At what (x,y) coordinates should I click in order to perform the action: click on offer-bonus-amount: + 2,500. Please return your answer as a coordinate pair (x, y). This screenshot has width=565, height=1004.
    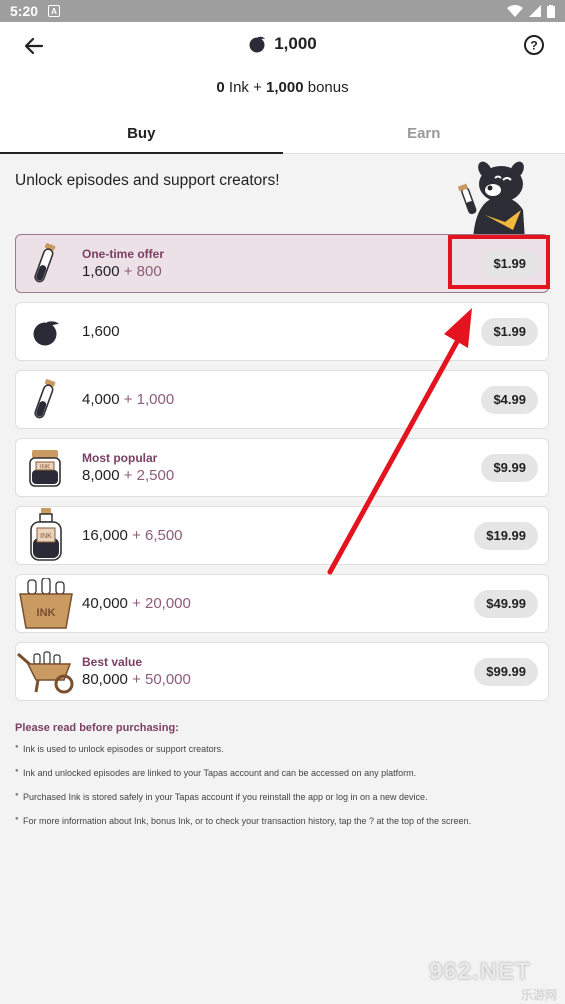
    Looking at the image, I should click on (149, 475).